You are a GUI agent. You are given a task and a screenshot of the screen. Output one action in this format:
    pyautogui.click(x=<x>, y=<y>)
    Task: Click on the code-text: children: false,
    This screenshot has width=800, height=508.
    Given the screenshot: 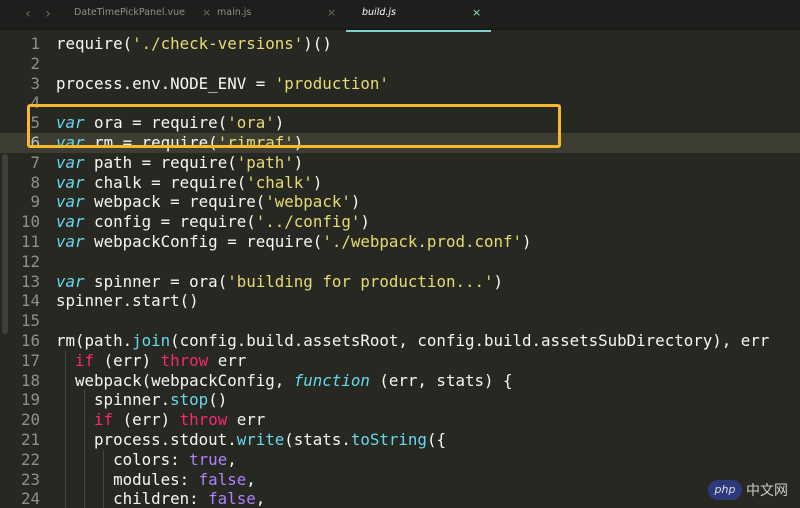 What is the action you would take?
    pyautogui.click(x=160, y=498)
    